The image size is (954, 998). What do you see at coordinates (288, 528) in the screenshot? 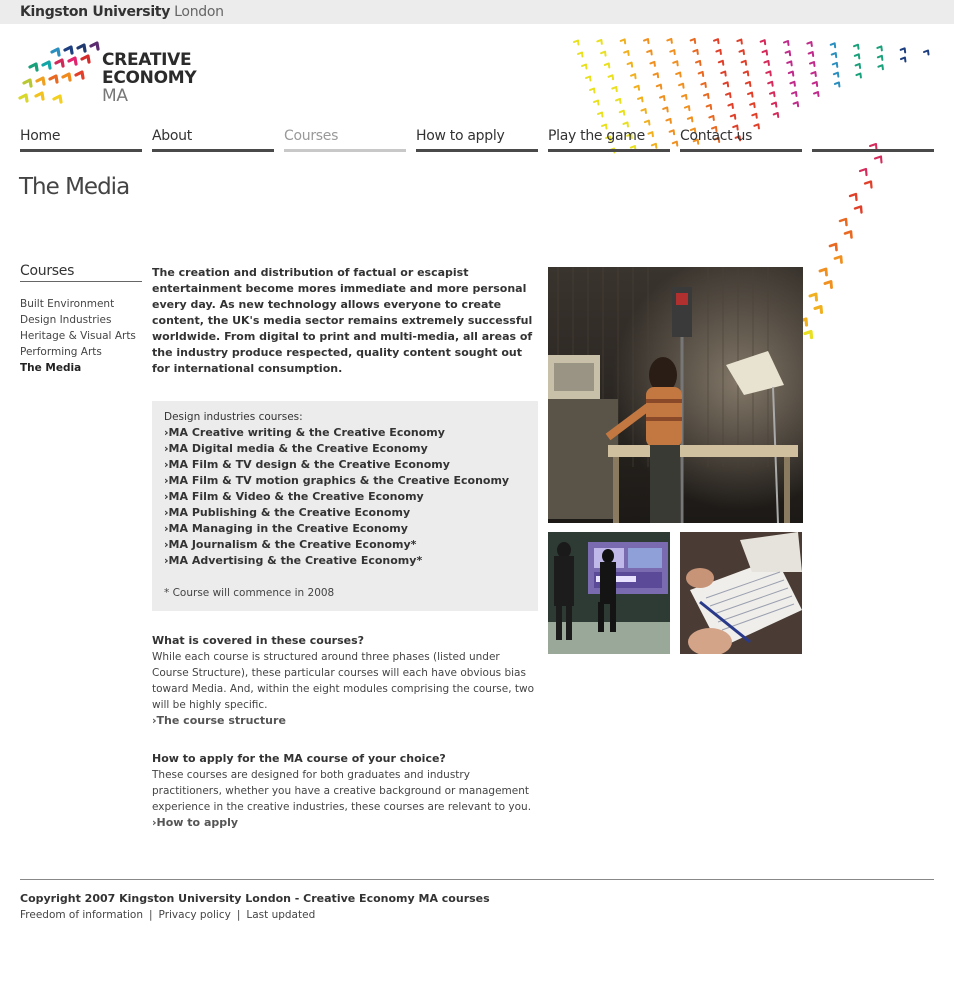
I see `course-link-label: MA Managing in the Creative Economy` at bounding box center [288, 528].